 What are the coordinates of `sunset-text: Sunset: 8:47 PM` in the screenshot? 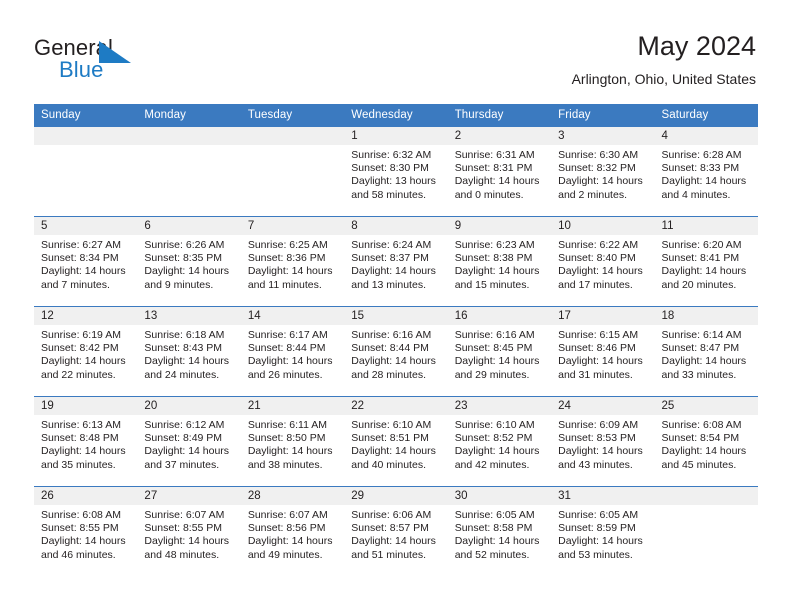 It's located at (700, 348).